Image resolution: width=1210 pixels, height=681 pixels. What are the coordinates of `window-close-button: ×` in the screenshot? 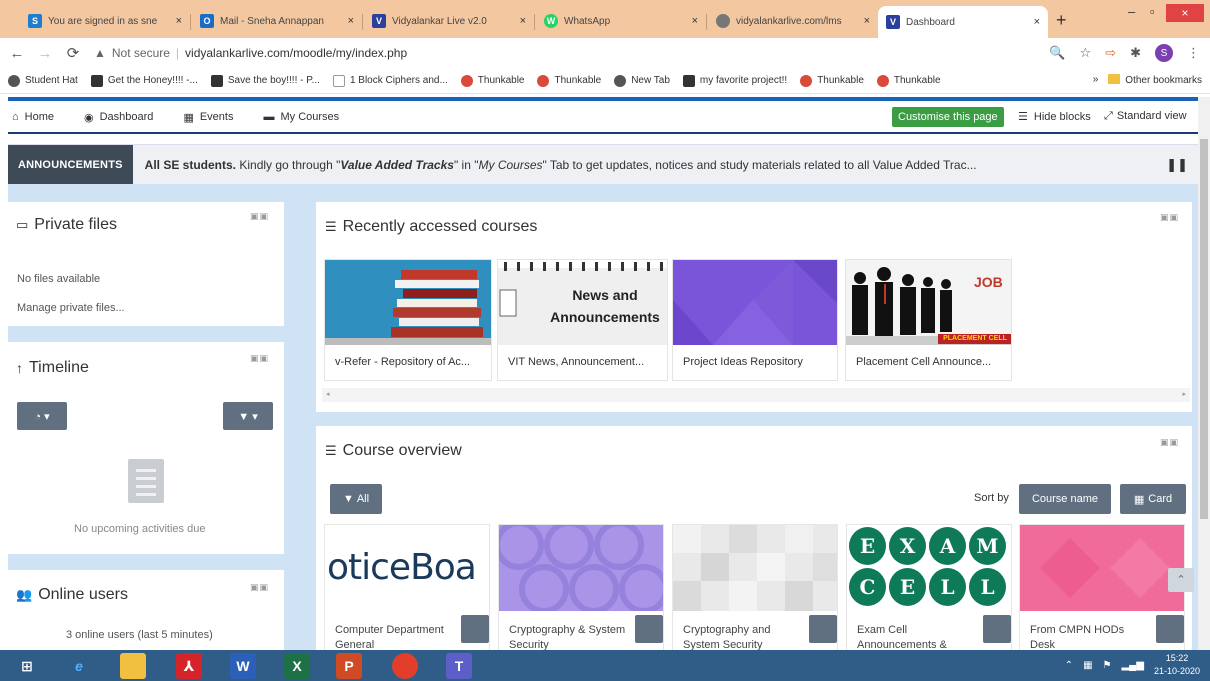 It's located at (1185, 13).